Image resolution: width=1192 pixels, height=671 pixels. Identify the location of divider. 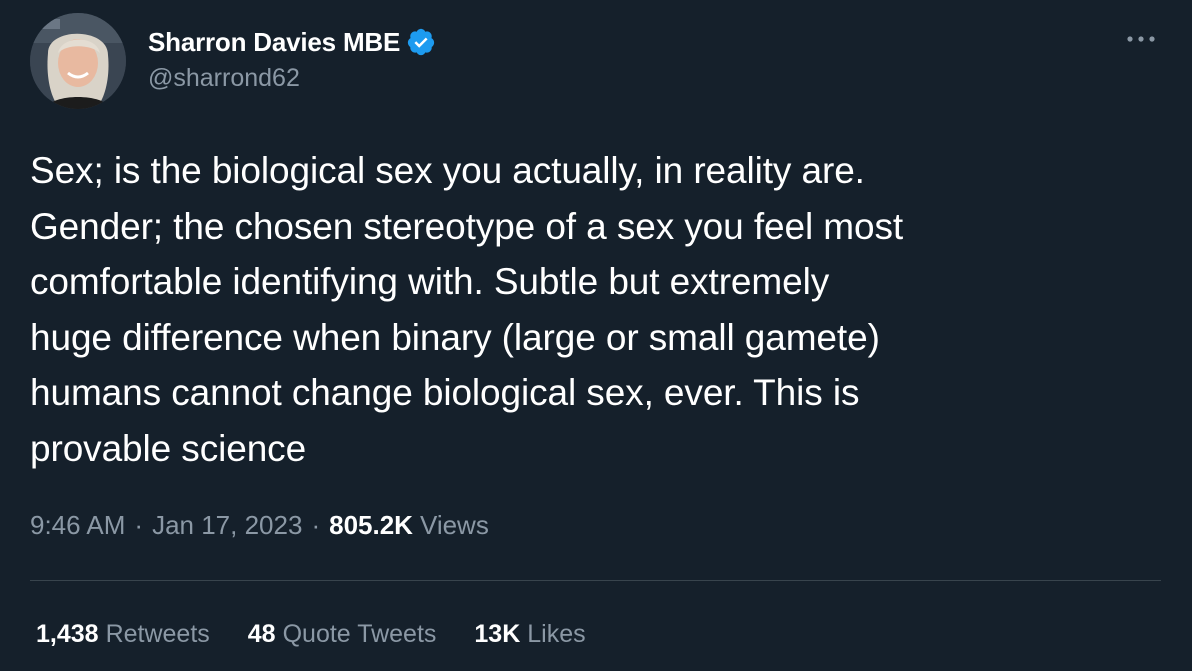
(595, 580).